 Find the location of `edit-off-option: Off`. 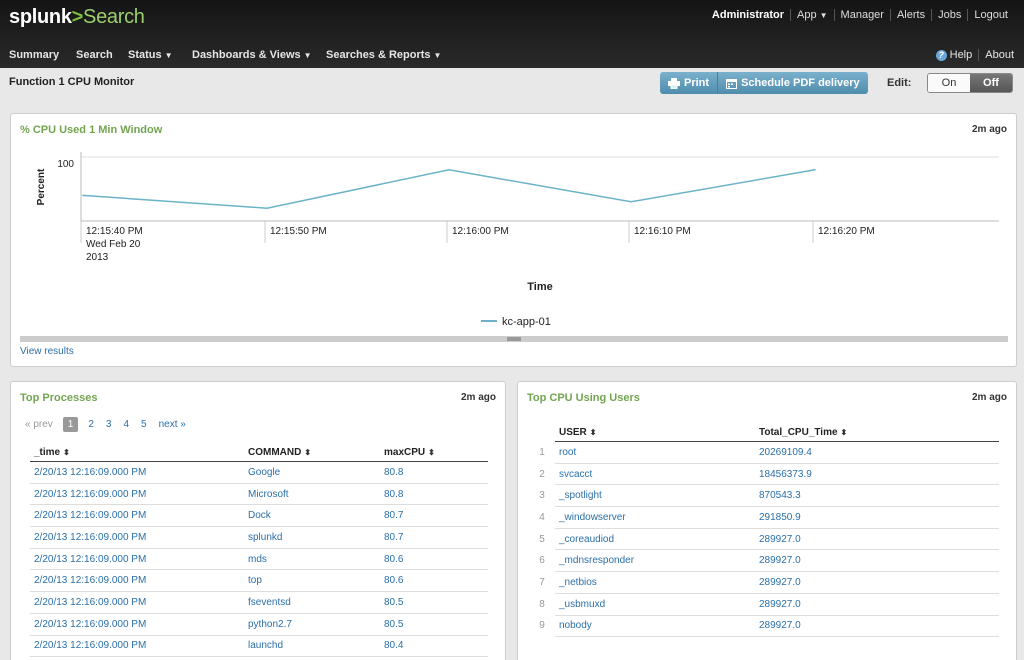

edit-off-option: Off is located at coordinates (991, 83).